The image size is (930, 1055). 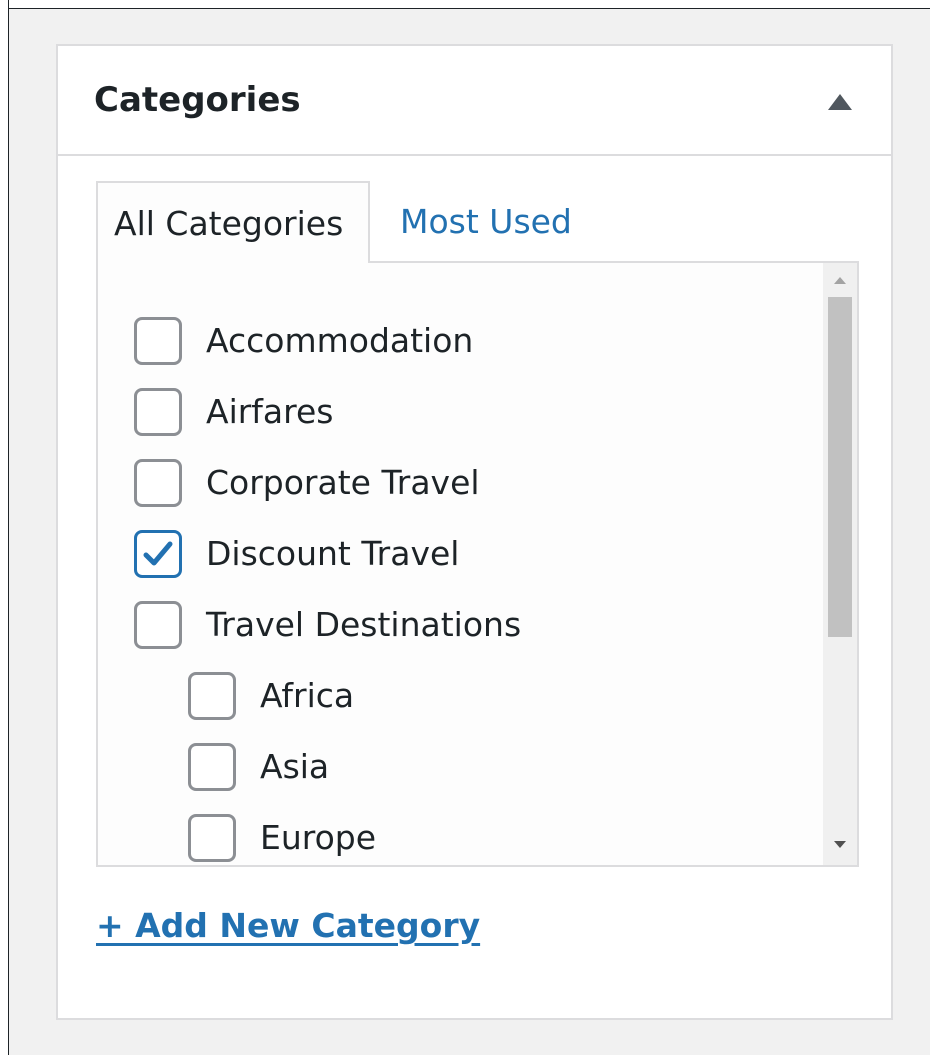 I want to click on category-item-africa: Africa, so click(x=271, y=696).